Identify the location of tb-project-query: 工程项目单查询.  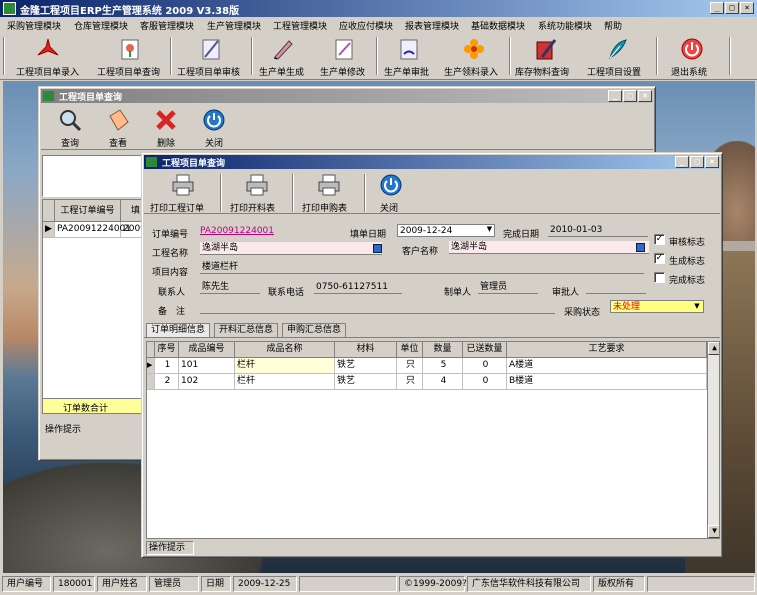
(130, 56).